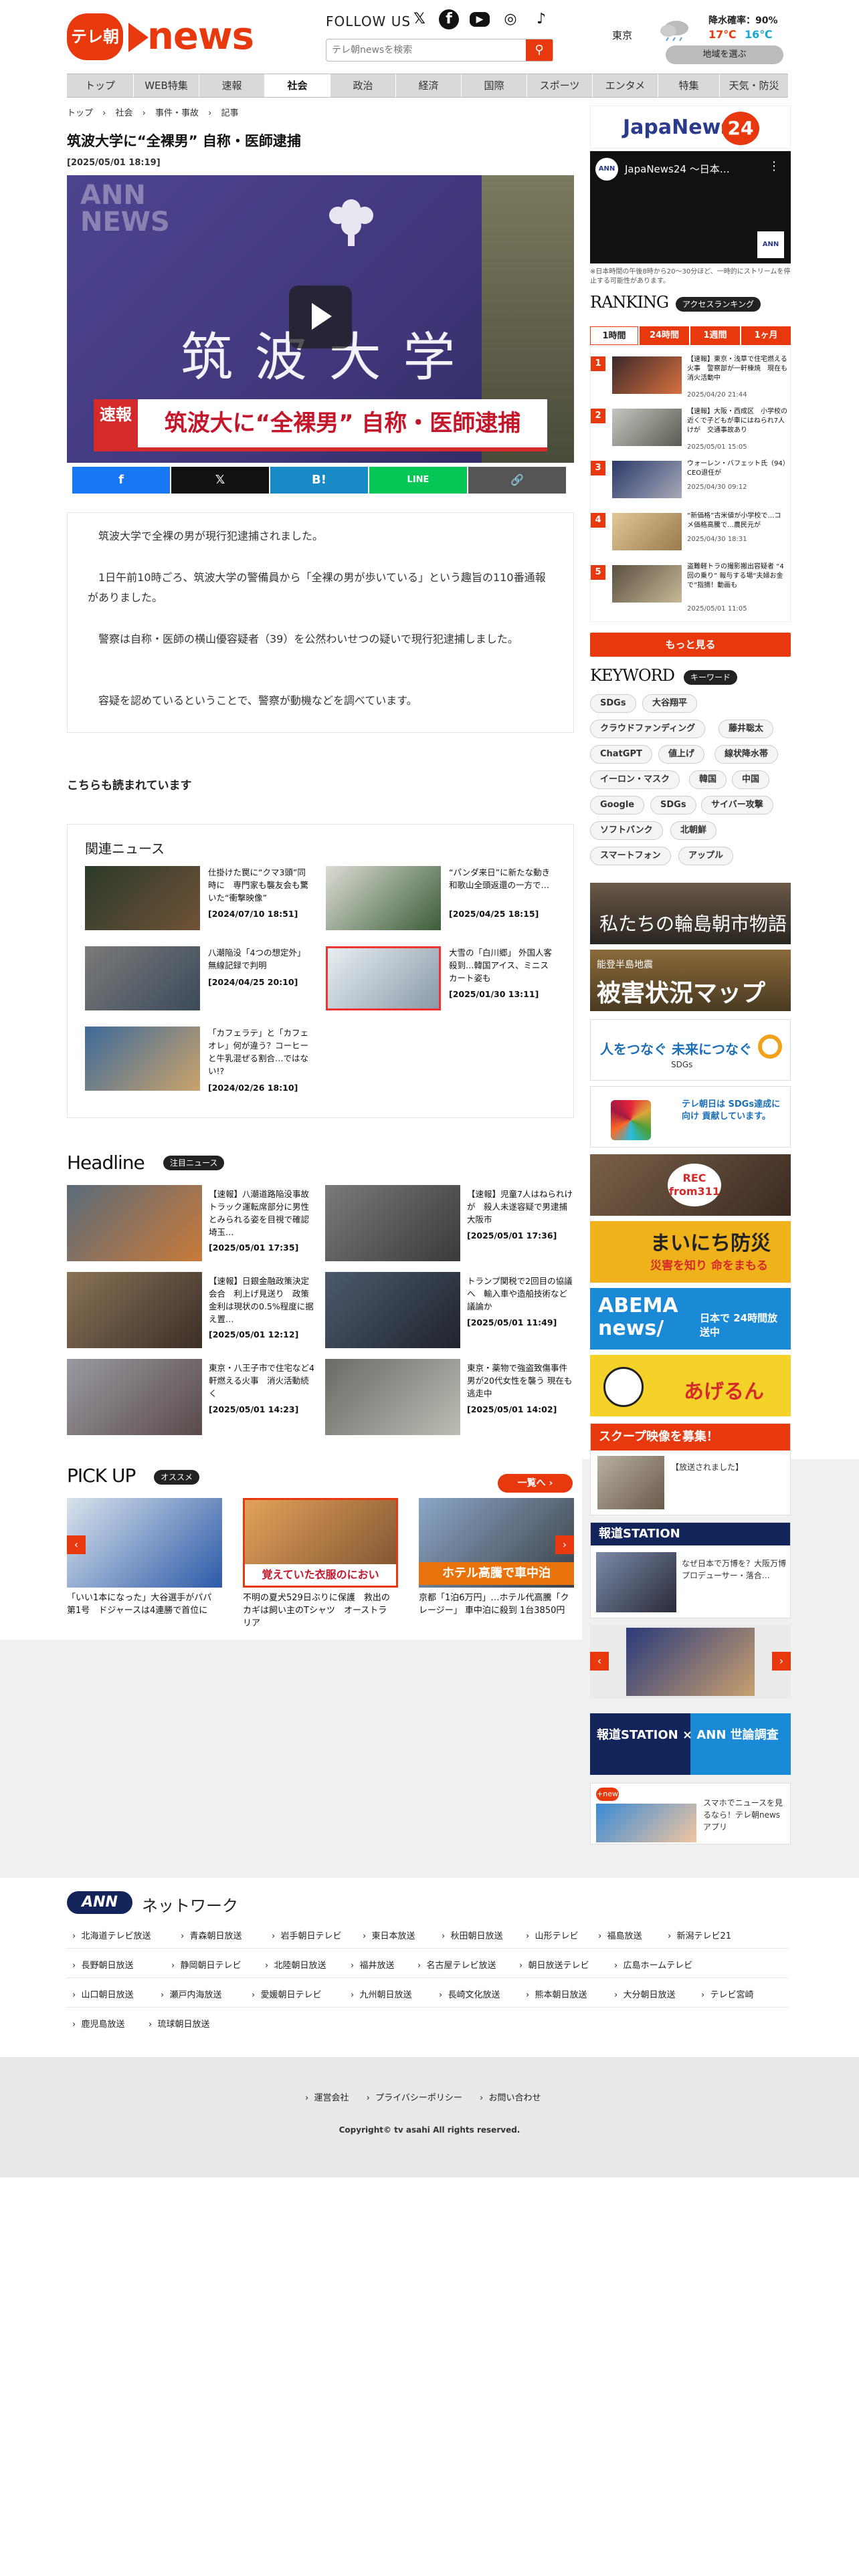 This screenshot has height=2576, width=859. What do you see at coordinates (715, 336) in the screenshot?
I see `ranking-tab-1w: 1週間` at bounding box center [715, 336].